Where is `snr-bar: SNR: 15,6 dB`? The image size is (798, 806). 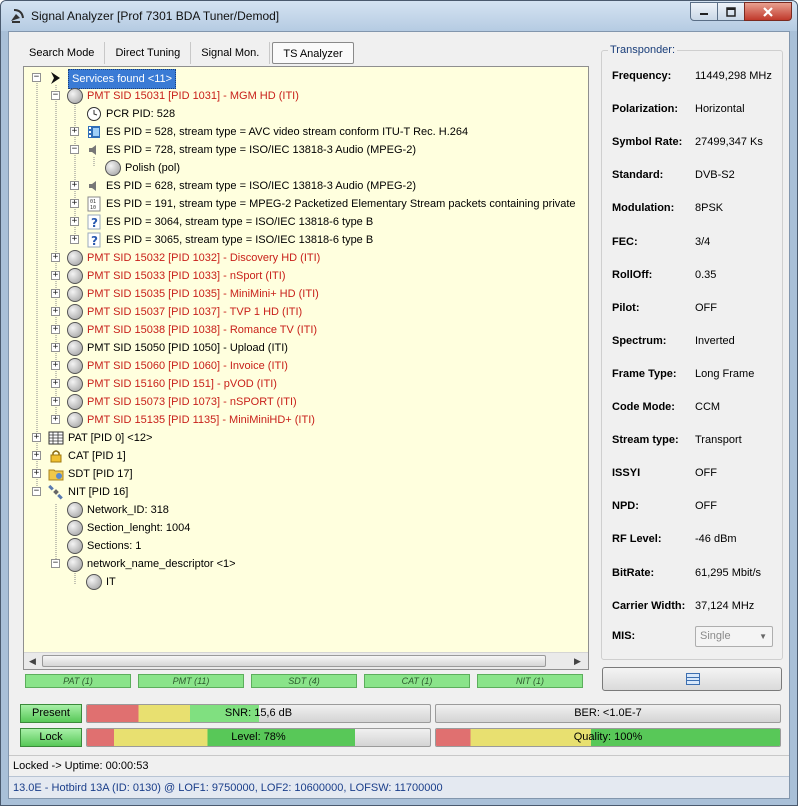 snr-bar: SNR: 15,6 dB is located at coordinates (258, 713).